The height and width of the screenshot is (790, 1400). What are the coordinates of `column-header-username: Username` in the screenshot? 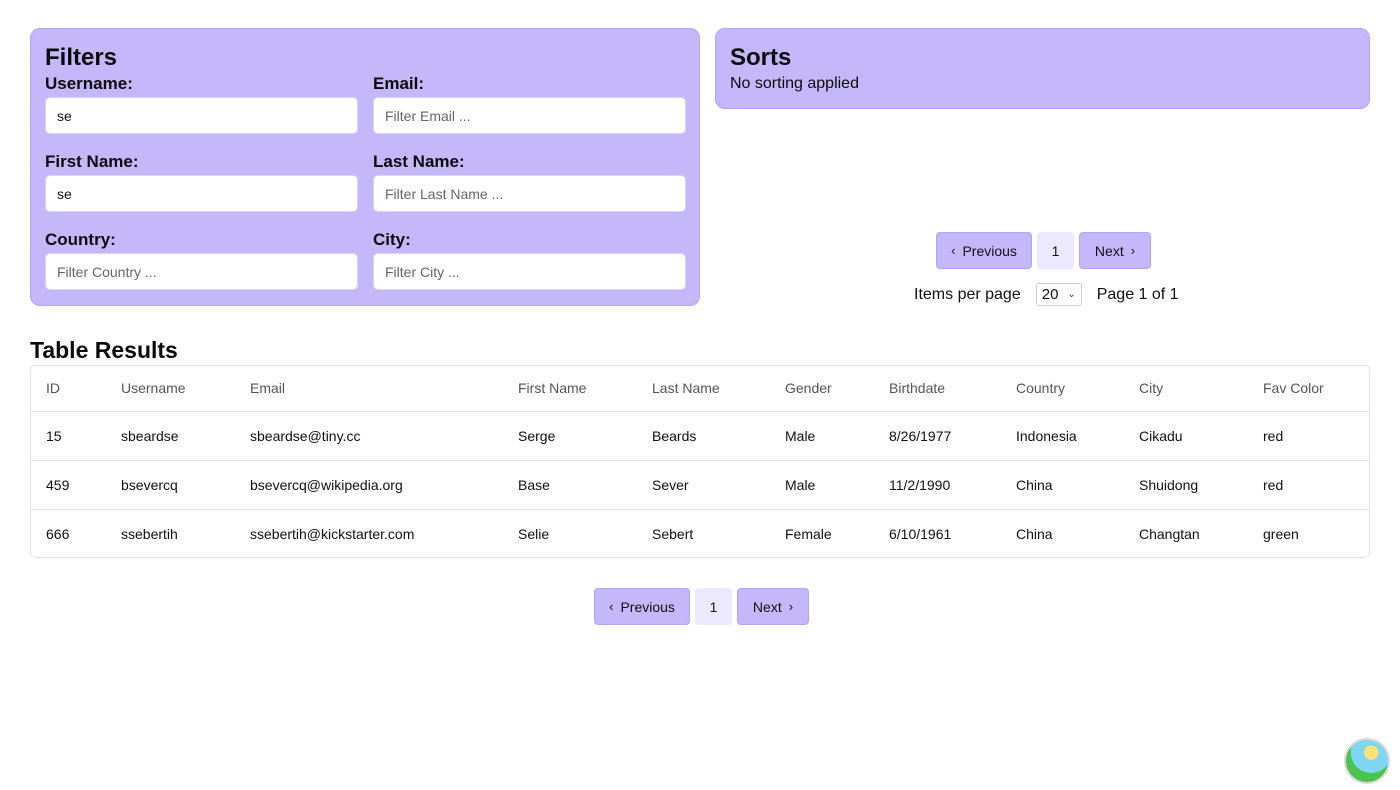 It's located at (170, 389).